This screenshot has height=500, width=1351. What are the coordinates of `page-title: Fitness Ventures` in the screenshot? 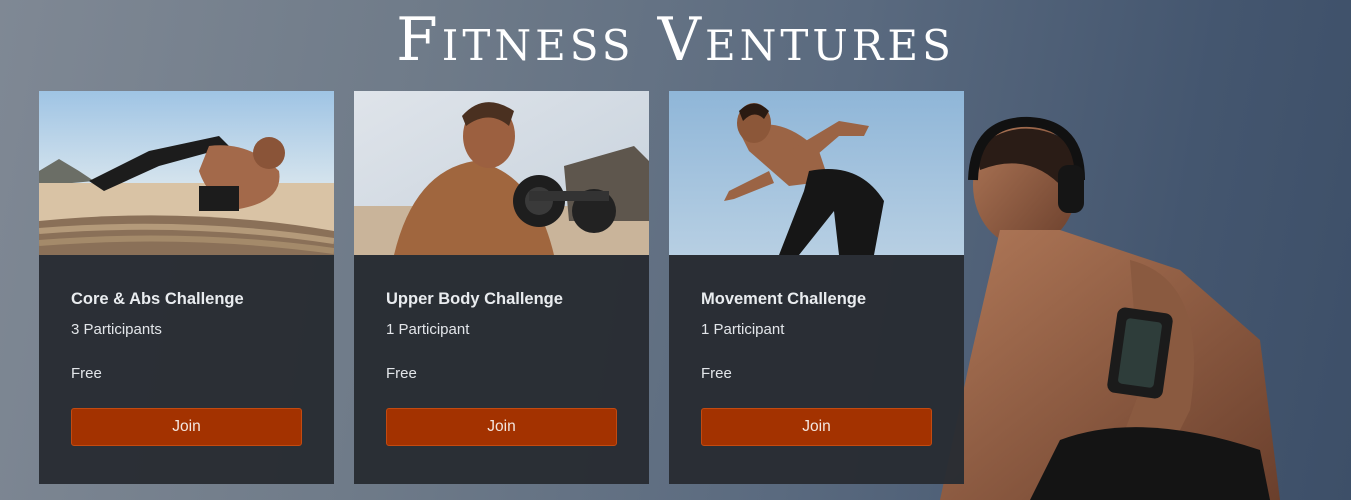 It's located at (675, 40).